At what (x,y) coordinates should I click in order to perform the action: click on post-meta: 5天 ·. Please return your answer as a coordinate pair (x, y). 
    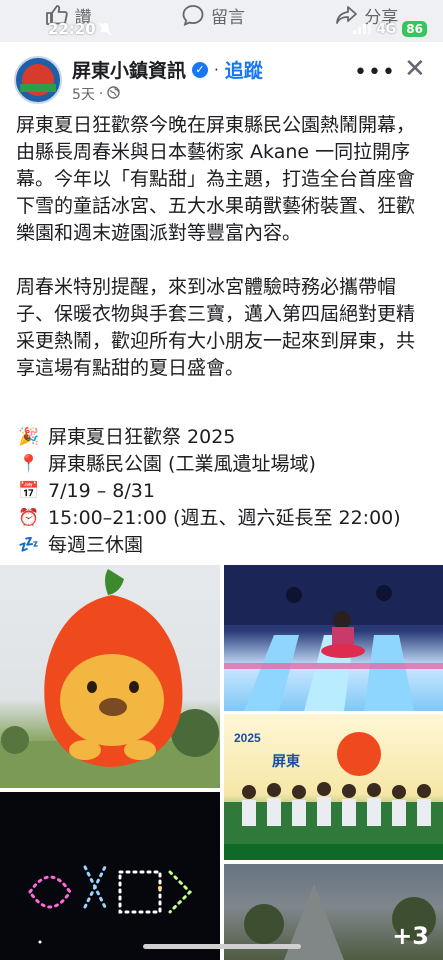
    Looking at the image, I should click on (96, 94).